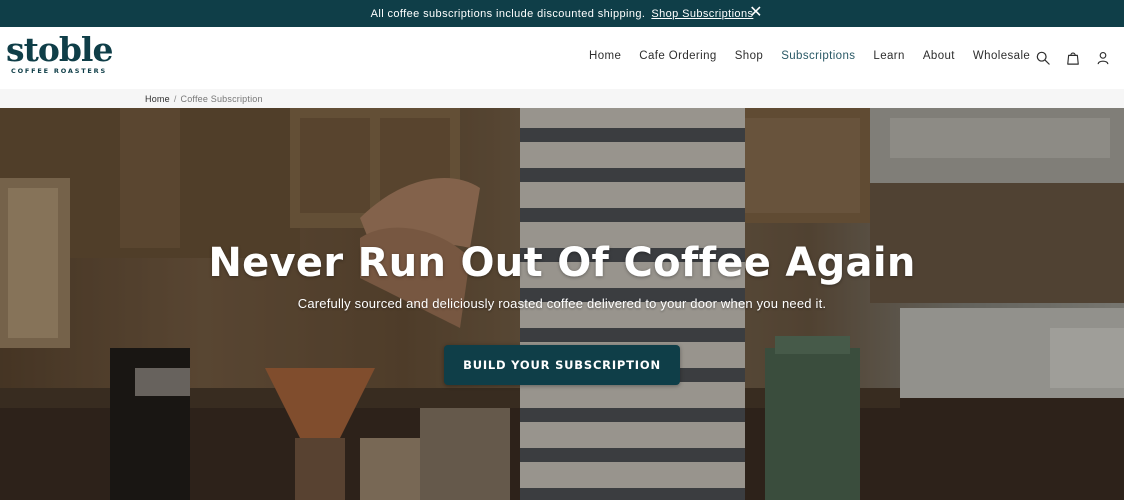  I want to click on breadcrumb: Home / Coffee Subscription, so click(562, 98).